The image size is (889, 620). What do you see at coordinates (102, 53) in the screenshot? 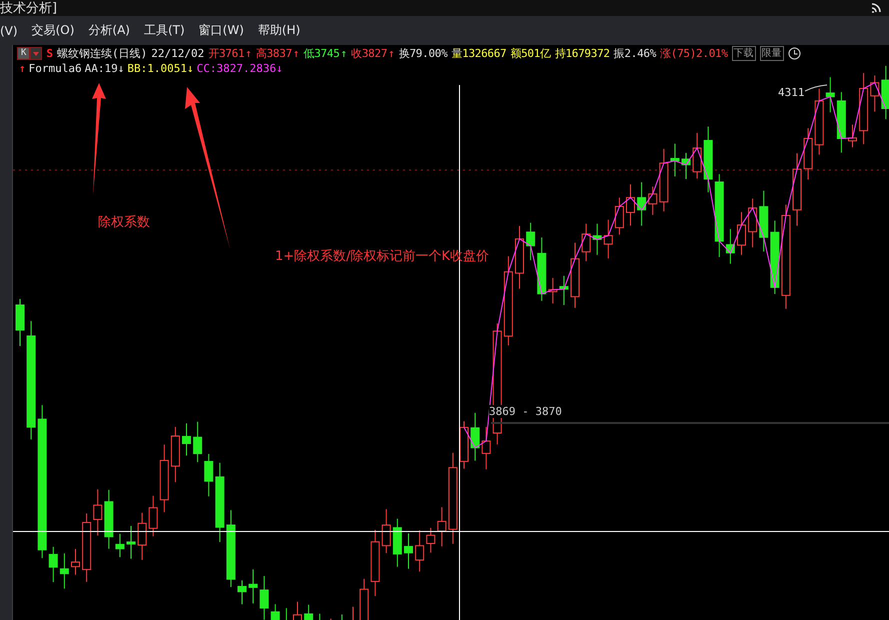
I see `contract-name: 螺纹钢连续(日线)` at bounding box center [102, 53].